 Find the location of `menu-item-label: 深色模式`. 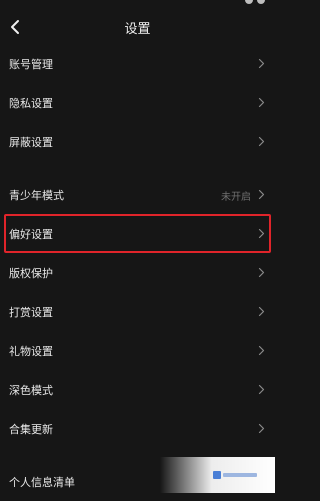

menu-item-label: 深色模式 is located at coordinates (31, 390).